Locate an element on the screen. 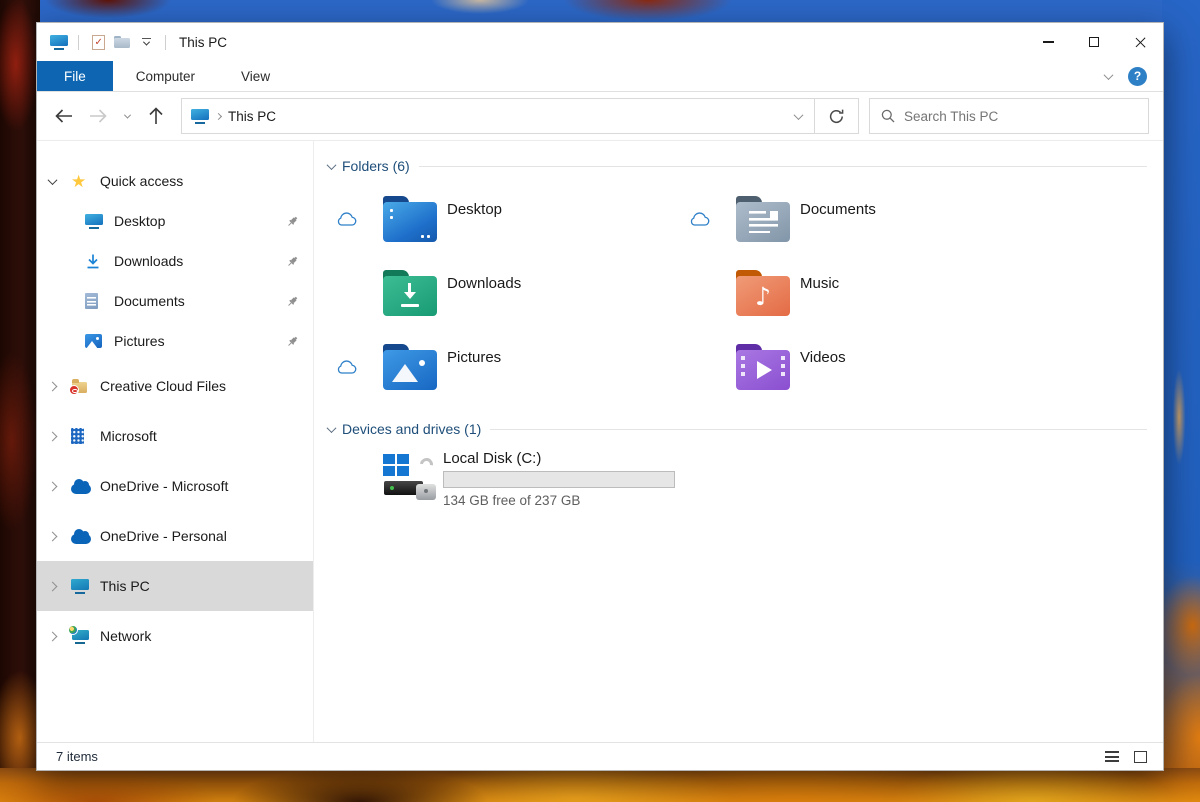  collapse-chevron-icon is located at coordinates (52, 179).